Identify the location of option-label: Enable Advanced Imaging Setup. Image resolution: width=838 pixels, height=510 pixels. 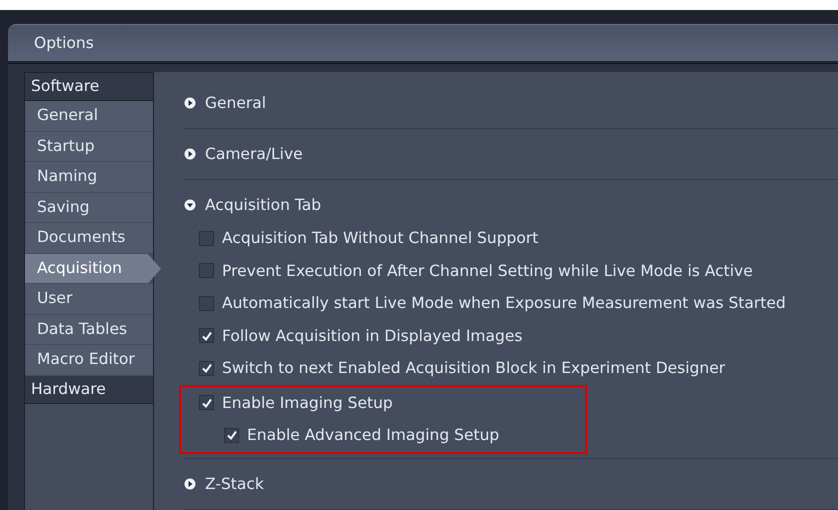
(373, 435).